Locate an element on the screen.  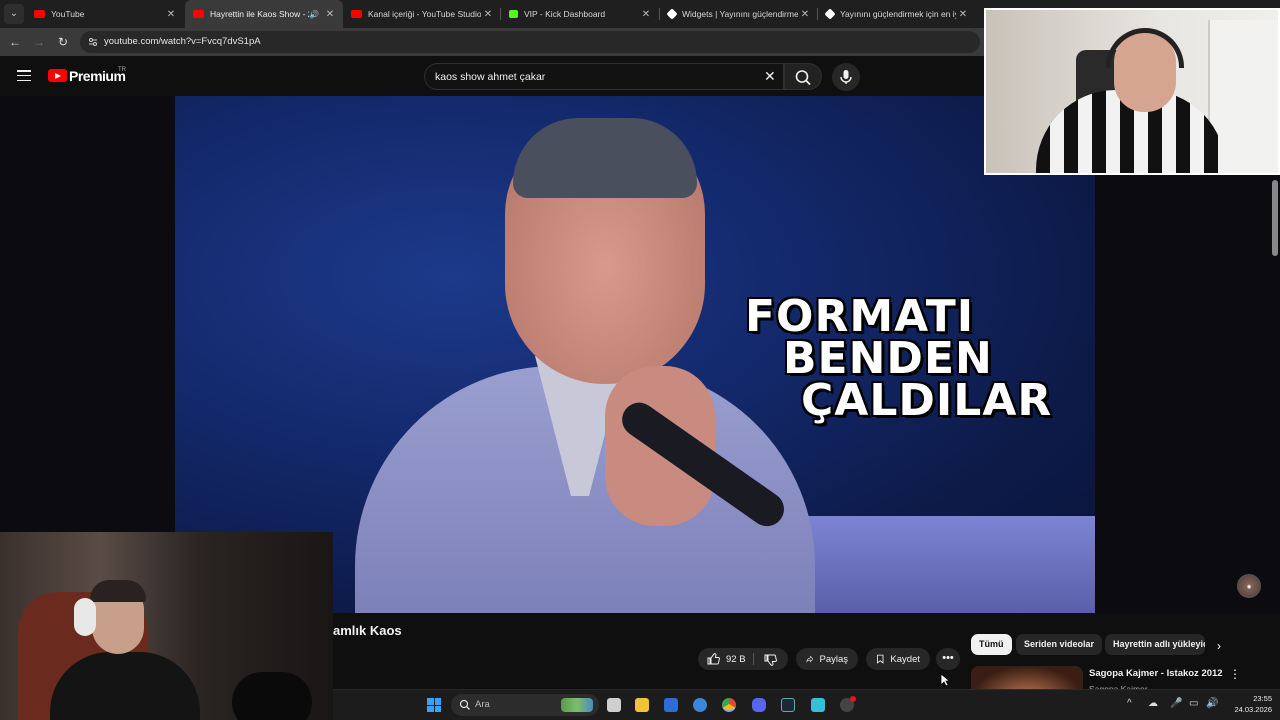
recommendation-title: Sagopa Kajmer - Istakoz 2012 is located at coordinates (1156, 673).